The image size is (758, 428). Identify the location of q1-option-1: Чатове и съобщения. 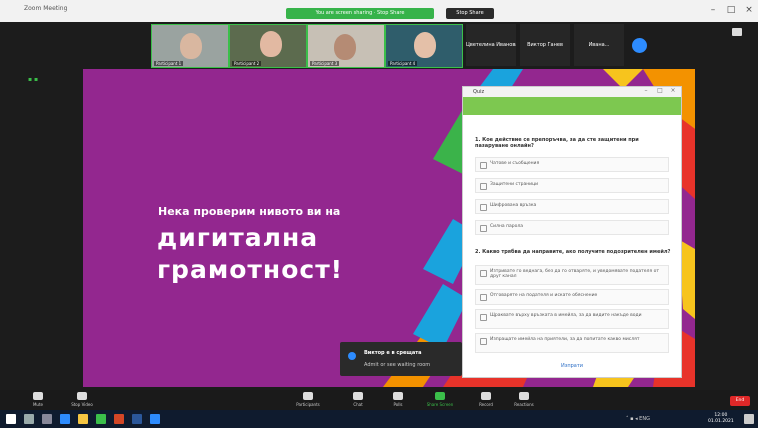
(572, 164).